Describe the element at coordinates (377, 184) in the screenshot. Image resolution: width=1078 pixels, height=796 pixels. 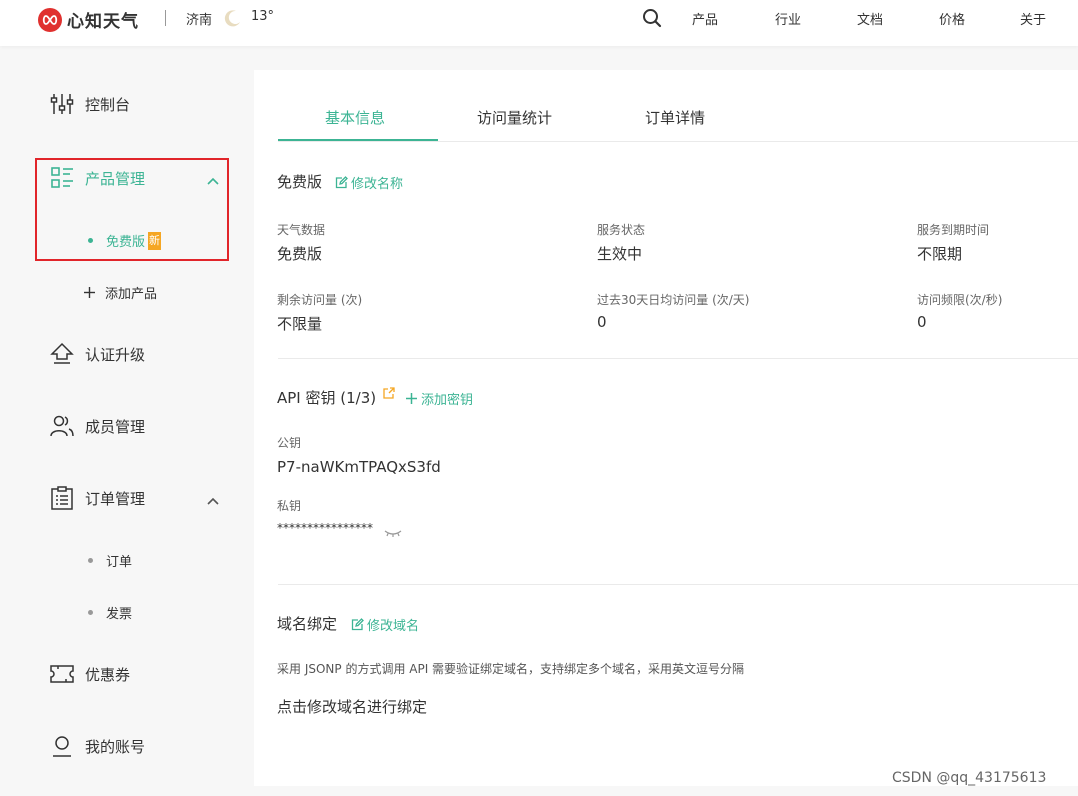
I see `rename-link-label: 修改名称` at that location.